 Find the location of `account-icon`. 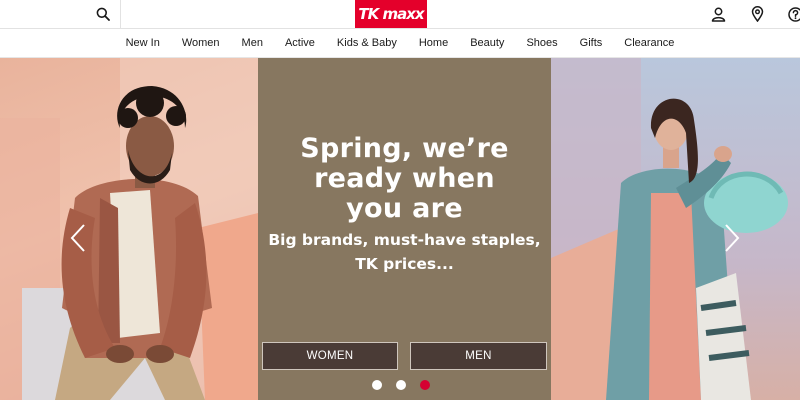

account-icon is located at coordinates (718, 14).